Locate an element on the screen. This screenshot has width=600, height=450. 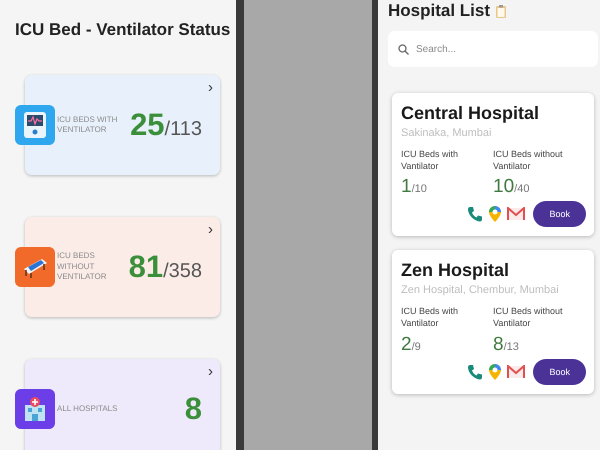
total-count: /113 is located at coordinates (183, 129).